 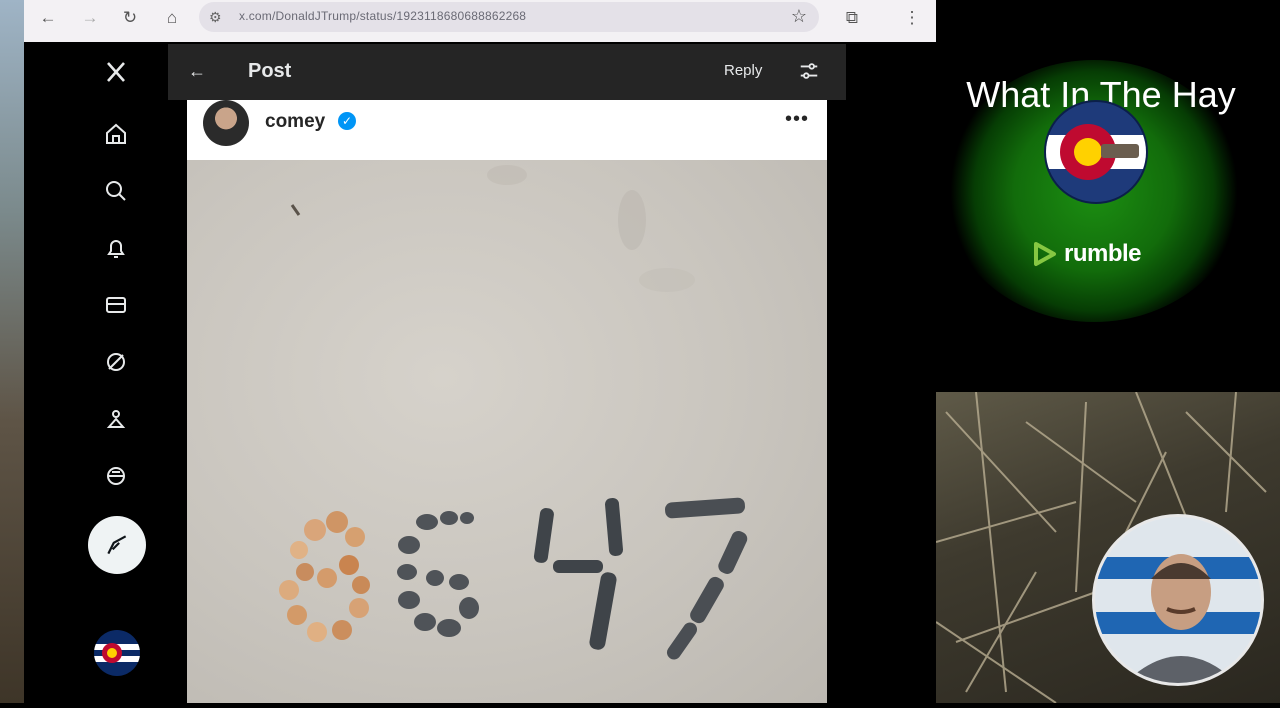 I want to click on reply-button: Reply, so click(x=743, y=70).